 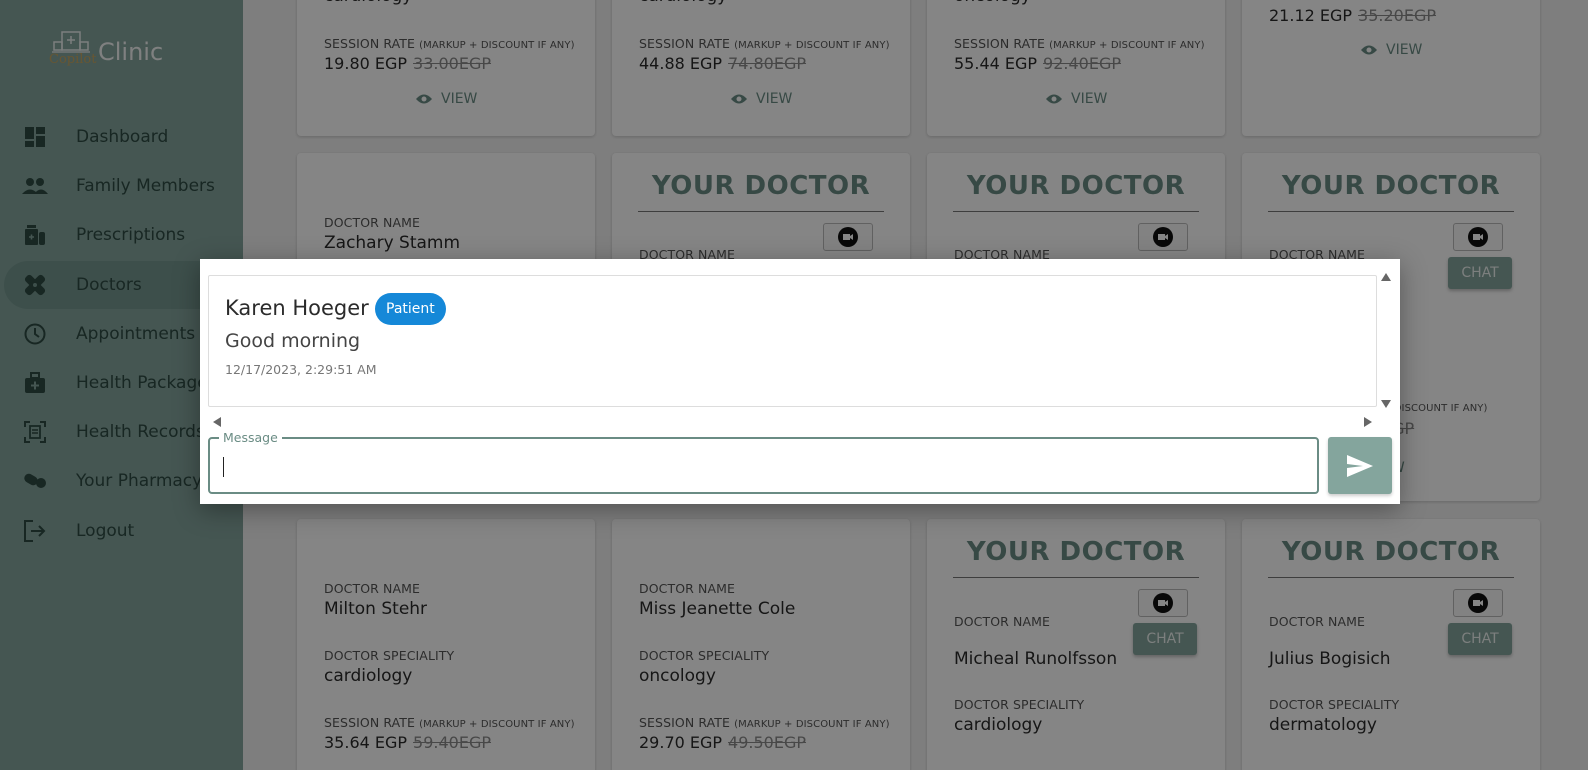 I want to click on scroll-left-arrow, so click(x=217, y=422).